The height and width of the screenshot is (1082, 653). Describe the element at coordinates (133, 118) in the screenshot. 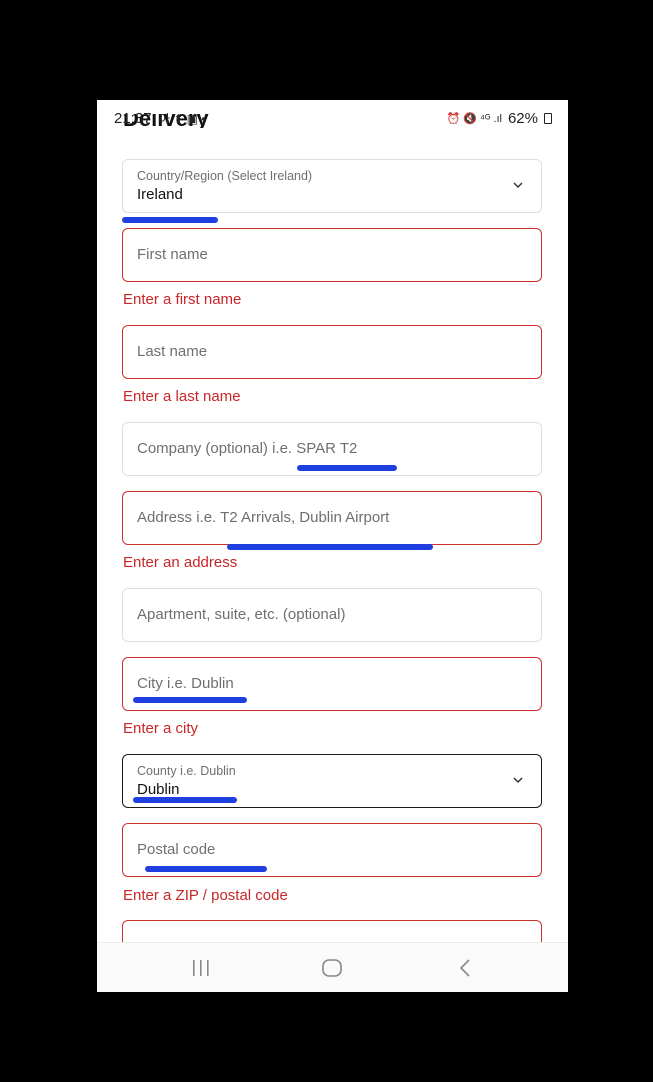

I see `status-time: 21:37` at that location.